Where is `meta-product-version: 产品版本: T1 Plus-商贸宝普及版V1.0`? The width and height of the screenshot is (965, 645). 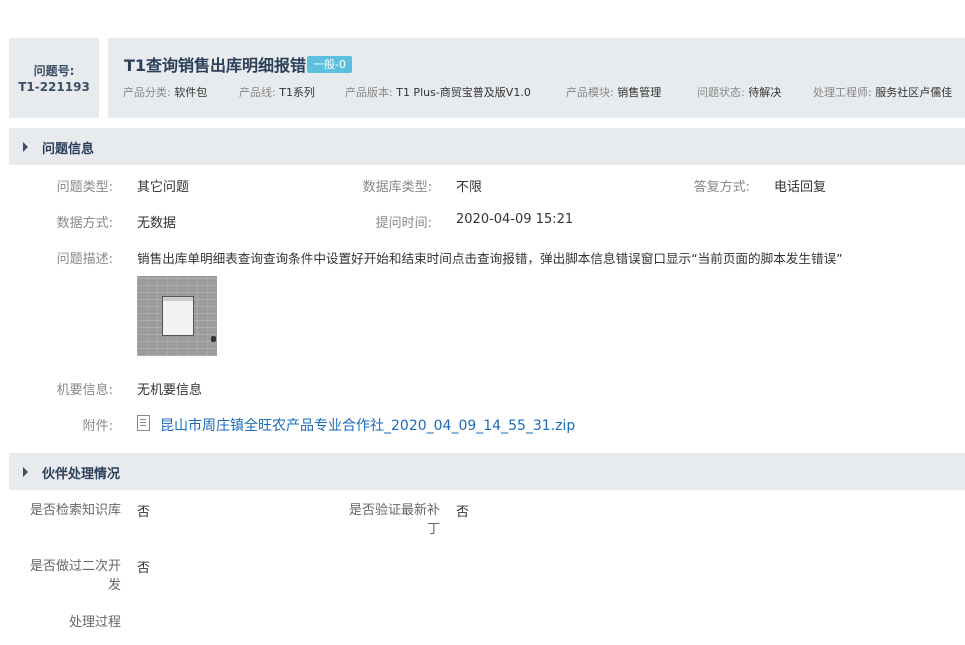 meta-product-version: 产品版本: T1 Plus-商贸宝普及版V1.0 is located at coordinates (438, 92).